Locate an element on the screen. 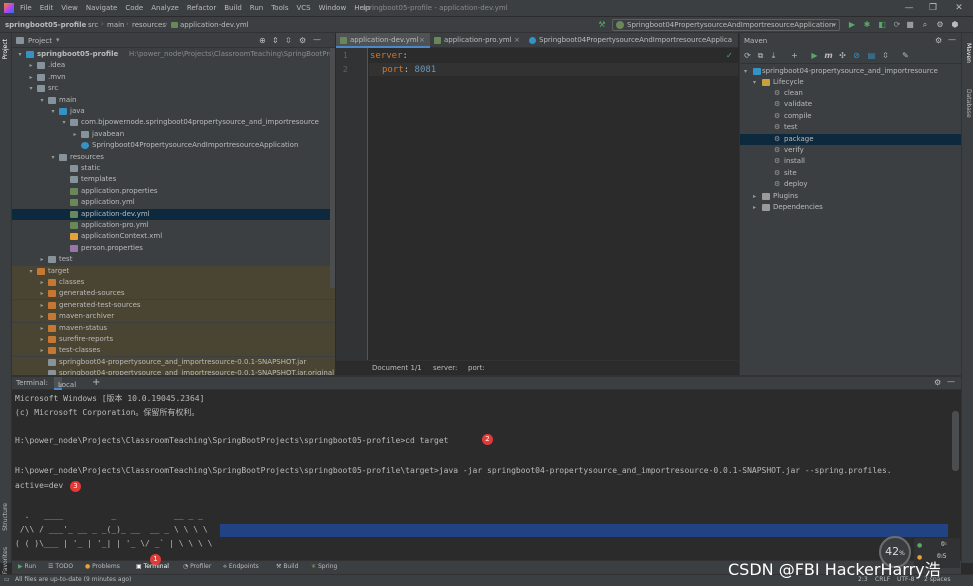  maven-dependencies-node: ▸ Dependencies is located at coordinates (850, 207).